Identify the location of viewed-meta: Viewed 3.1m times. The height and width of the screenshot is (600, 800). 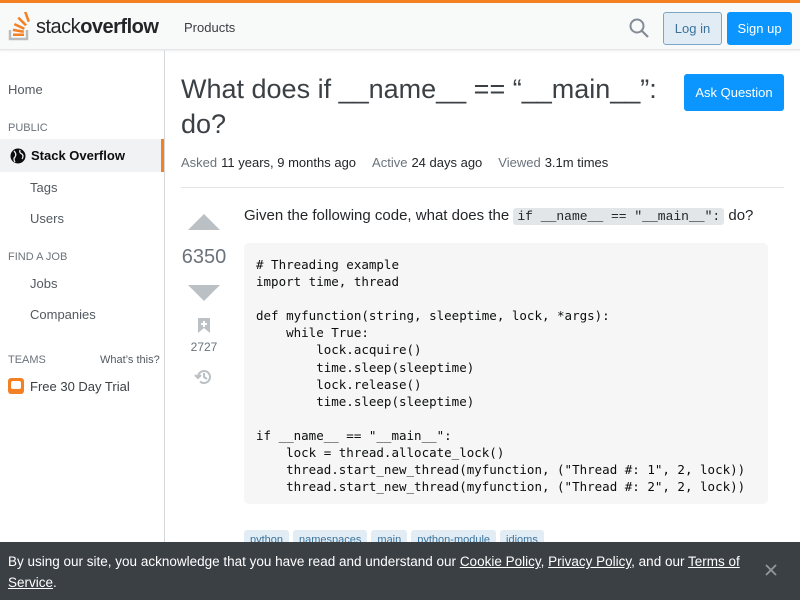
(553, 162).